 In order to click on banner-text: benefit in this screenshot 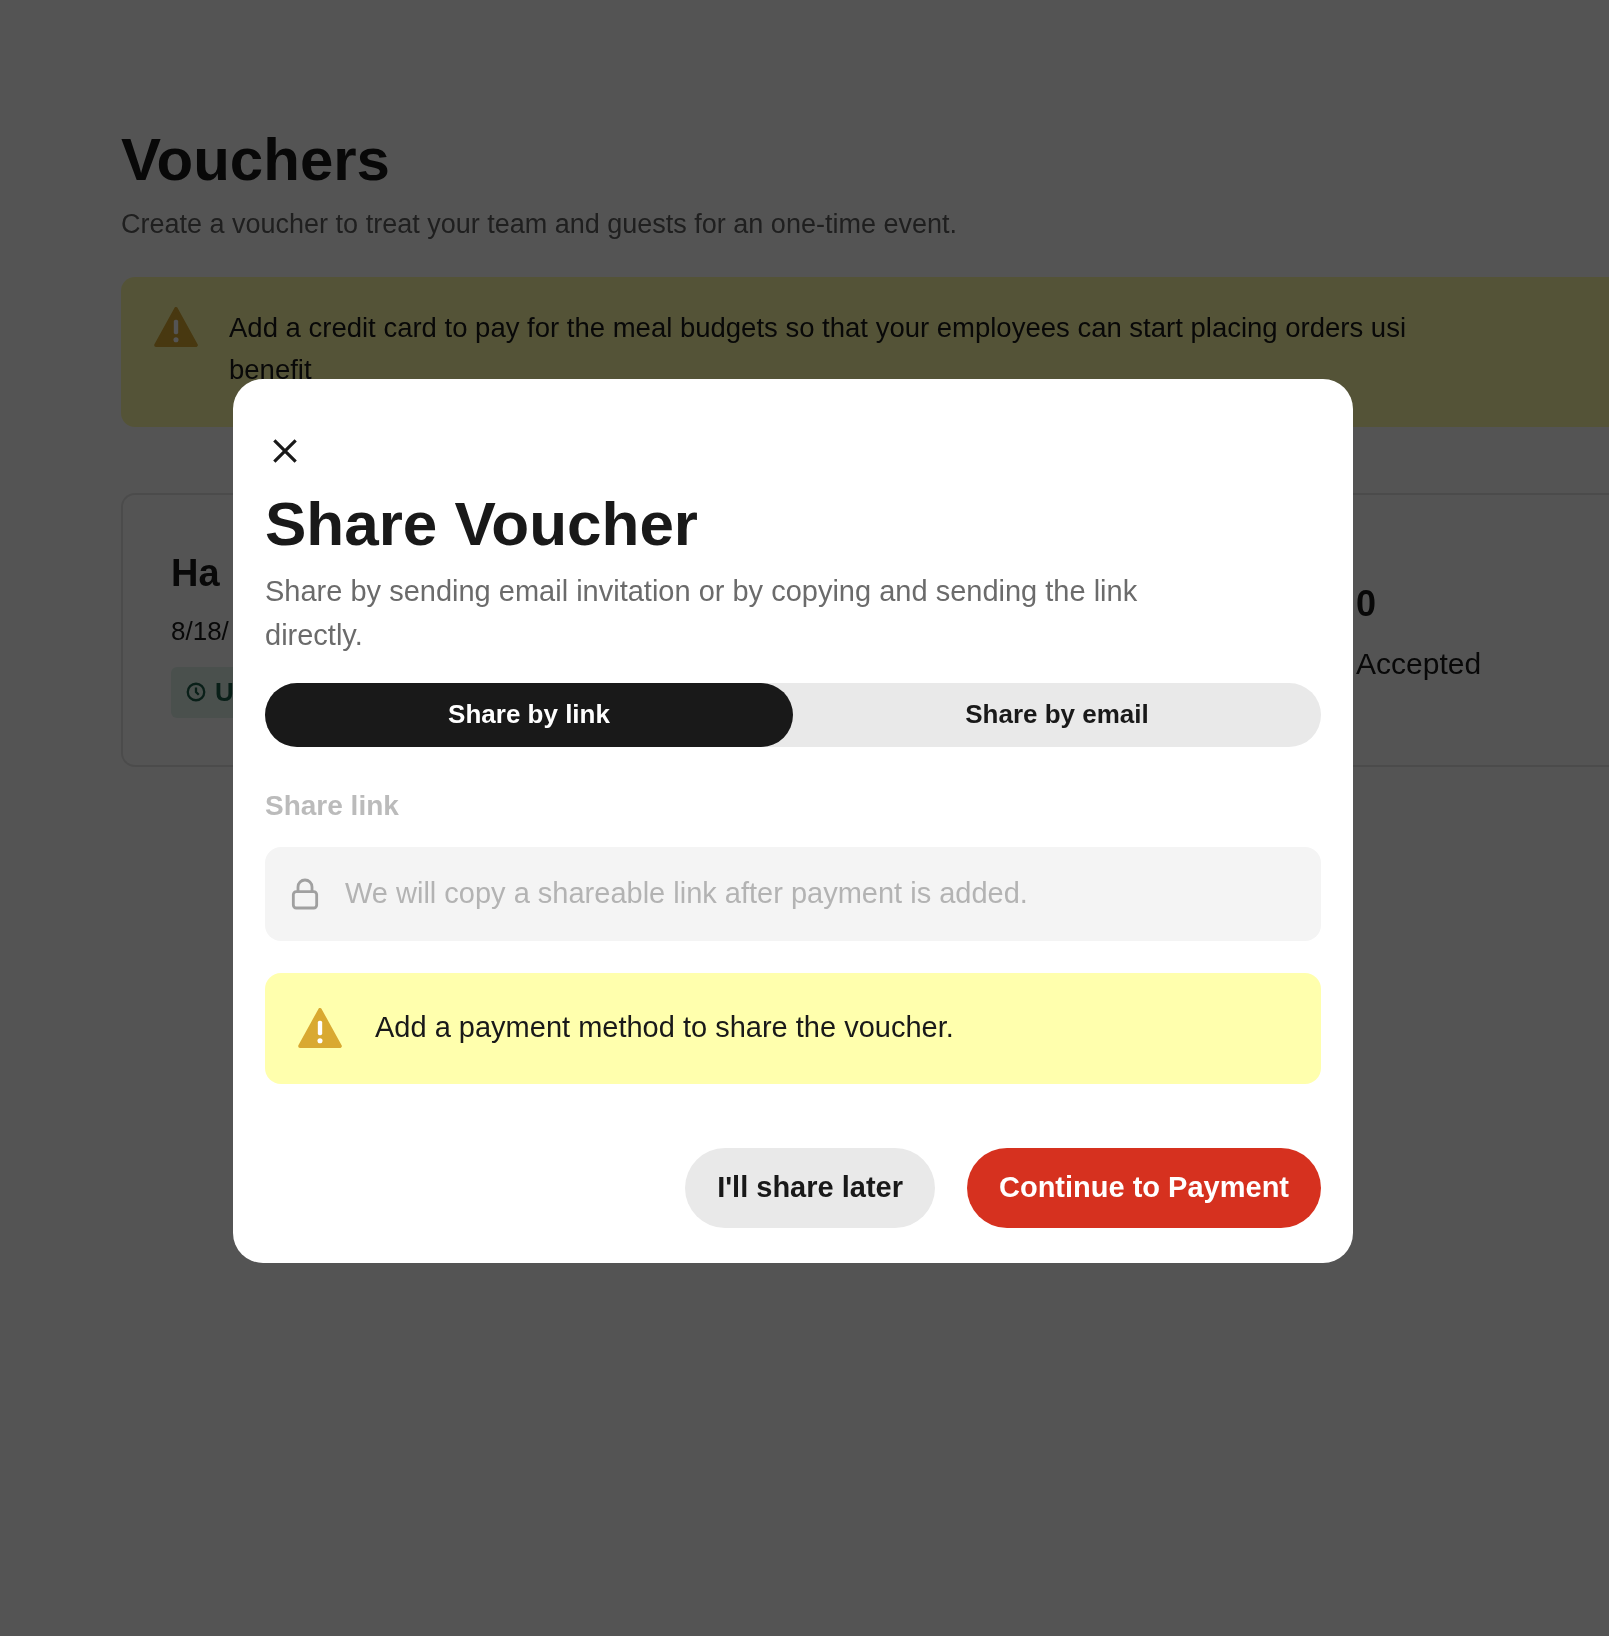, I will do `click(271, 369)`.